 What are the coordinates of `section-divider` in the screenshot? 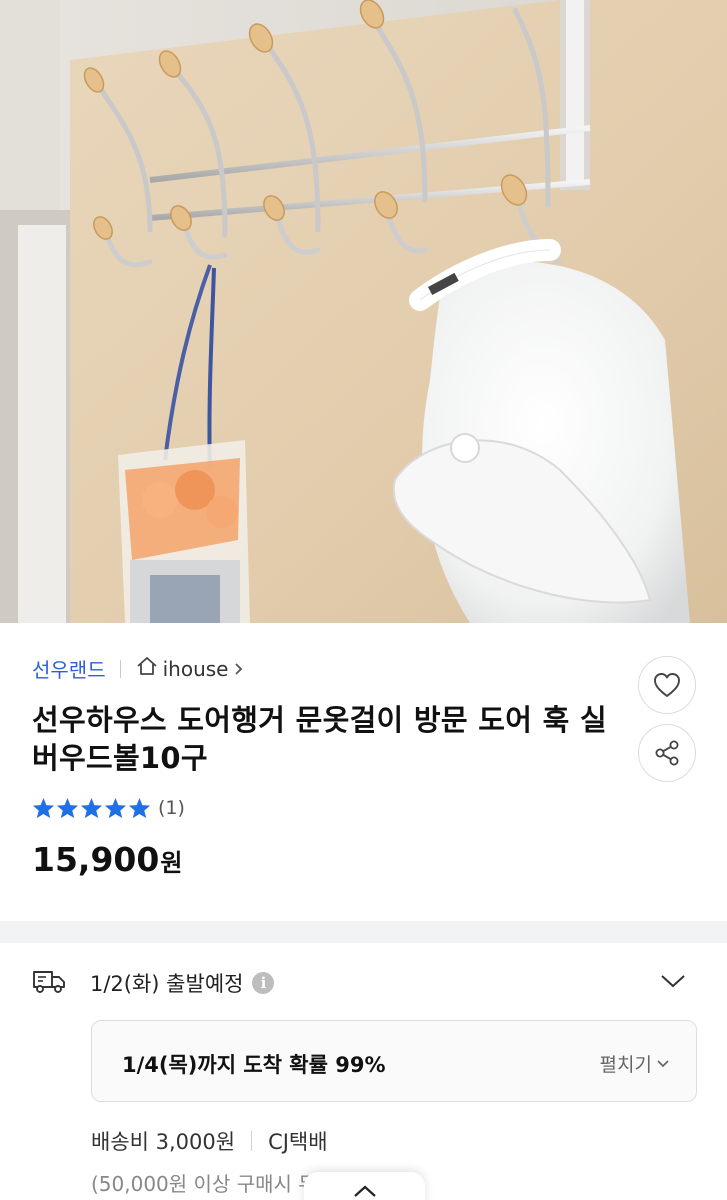 It's located at (363, 932).